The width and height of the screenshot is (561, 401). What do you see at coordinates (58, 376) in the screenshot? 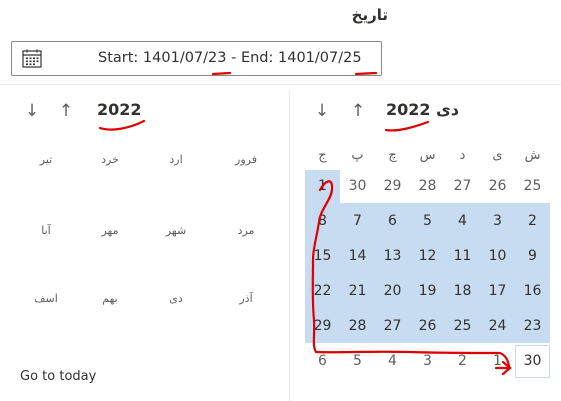
I see `go-to-today-link: Go to today` at bounding box center [58, 376].